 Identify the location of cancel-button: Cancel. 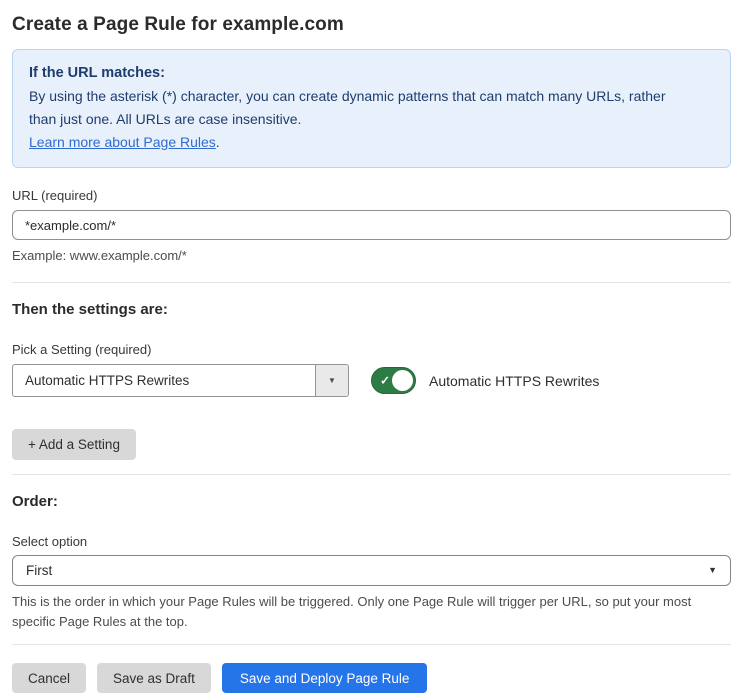
(49, 678).